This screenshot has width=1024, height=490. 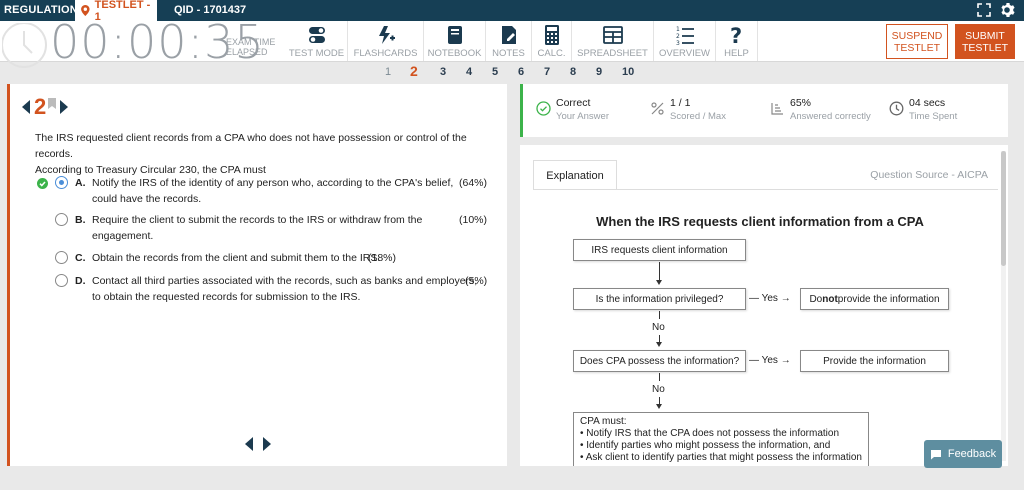 What do you see at coordinates (249, 444) in the screenshot?
I see `prev-arrow-icon` at bounding box center [249, 444].